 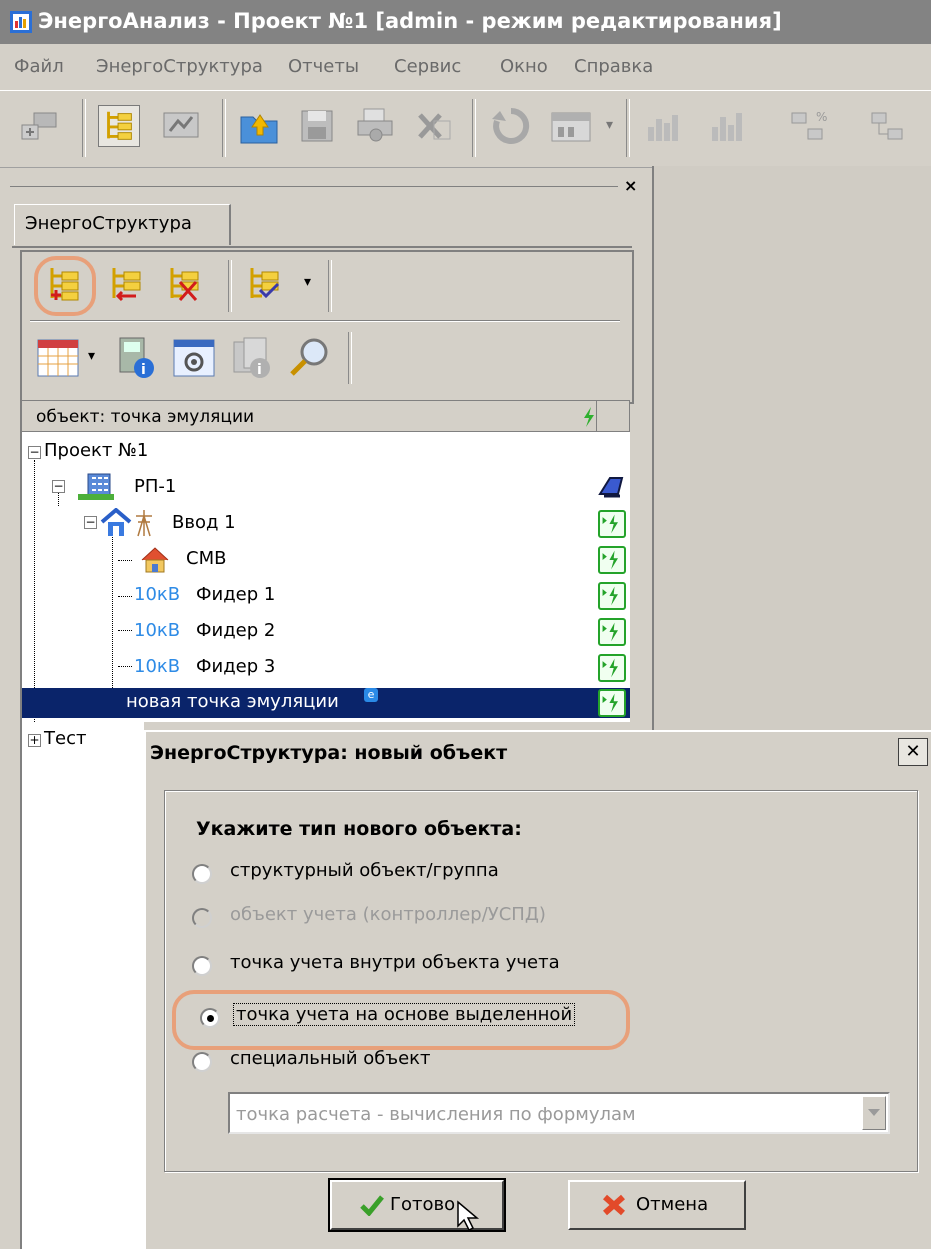 What do you see at coordinates (184, 284) in the screenshot?
I see `delete-object-icon` at bounding box center [184, 284].